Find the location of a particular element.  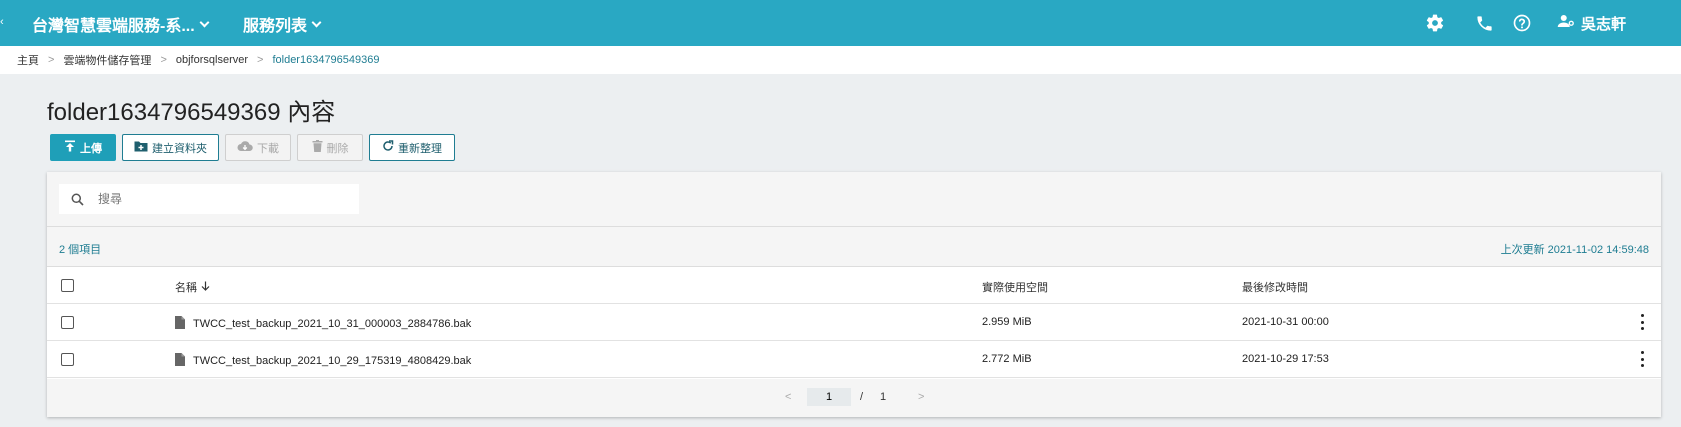

name-column-header: 名稱 is located at coordinates (192, 287).